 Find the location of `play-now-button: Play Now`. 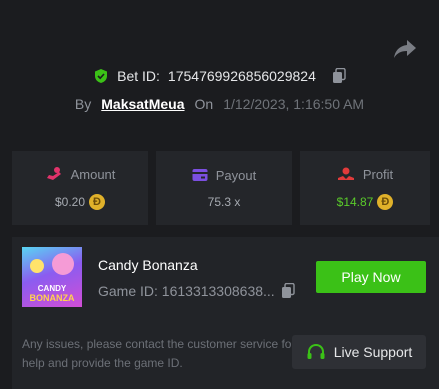

play-now-button: Play Now is located at coordinates (371, 277).